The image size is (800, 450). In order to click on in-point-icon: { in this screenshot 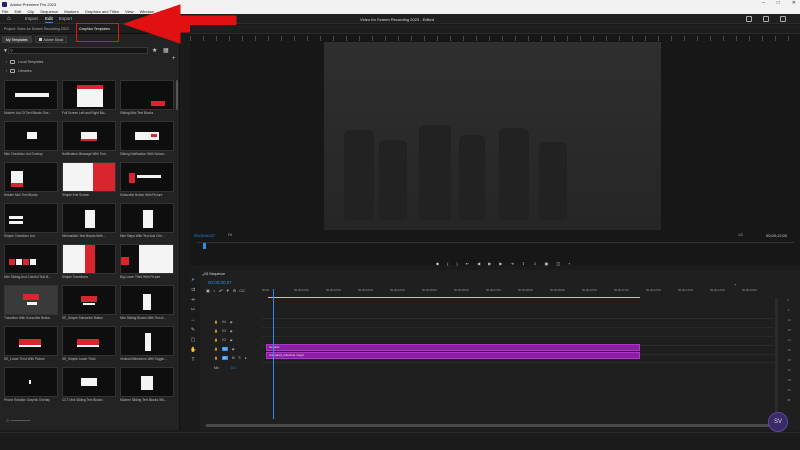, I will do `click(447, 263)`.